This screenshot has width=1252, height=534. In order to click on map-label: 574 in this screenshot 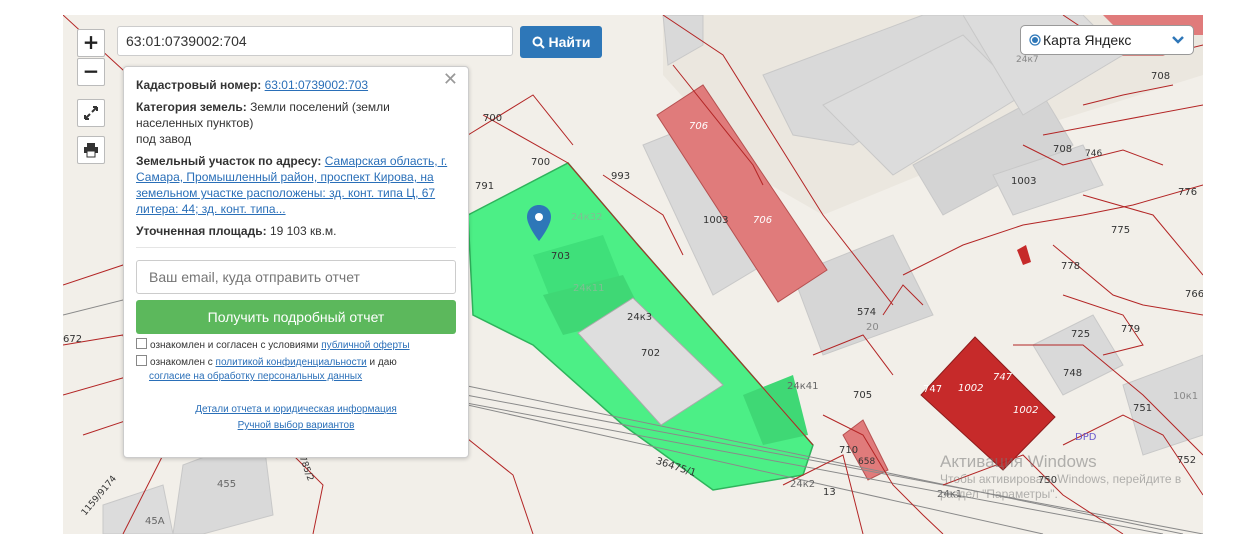, I will do `click(867, 312)`.